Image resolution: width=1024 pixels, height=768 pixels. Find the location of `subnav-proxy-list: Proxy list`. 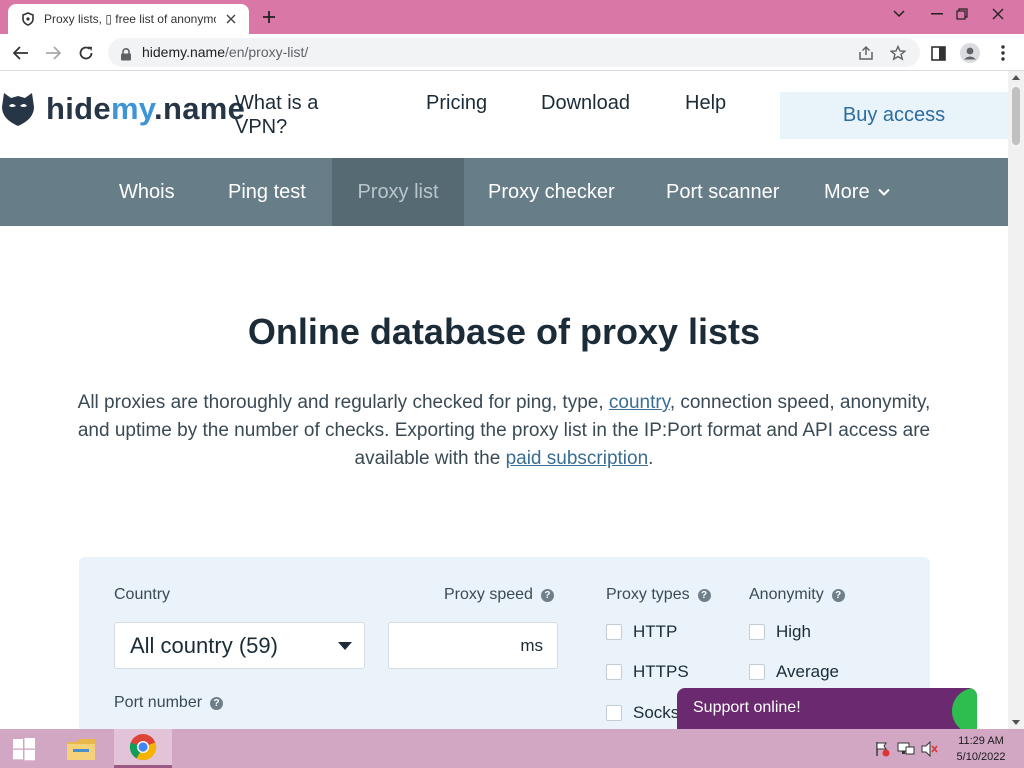

subnav-proxy-list: Proxy list is located at coordinates (398, 192).